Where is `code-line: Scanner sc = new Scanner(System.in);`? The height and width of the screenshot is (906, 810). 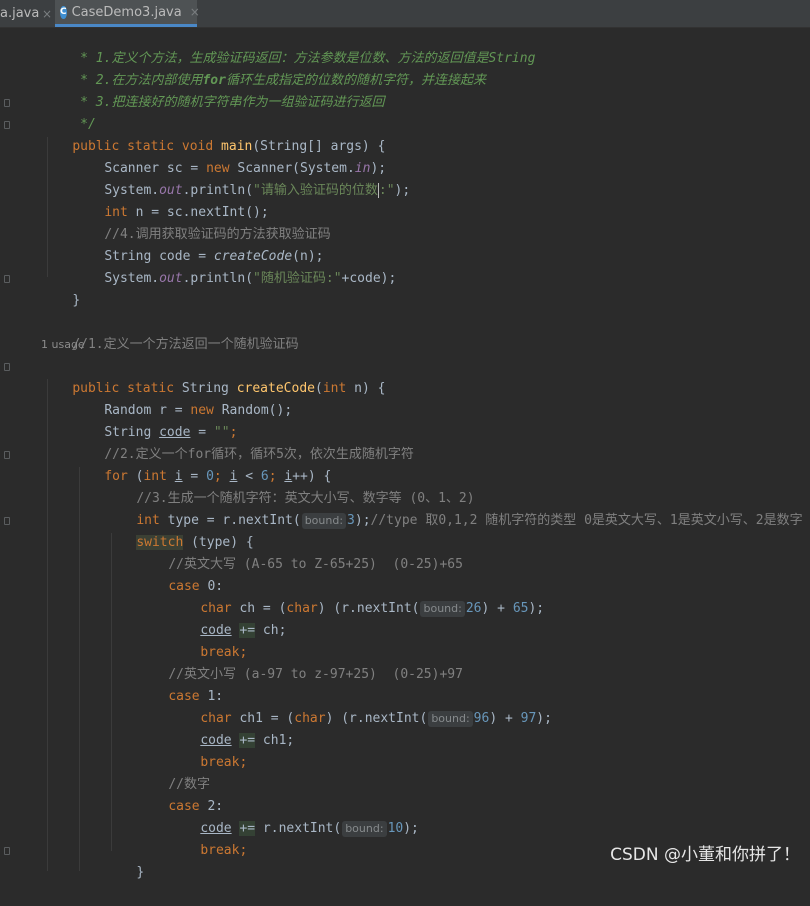 code-line: Scanner sc = new Scanner(System.in); is located at coordinates (245, 168).